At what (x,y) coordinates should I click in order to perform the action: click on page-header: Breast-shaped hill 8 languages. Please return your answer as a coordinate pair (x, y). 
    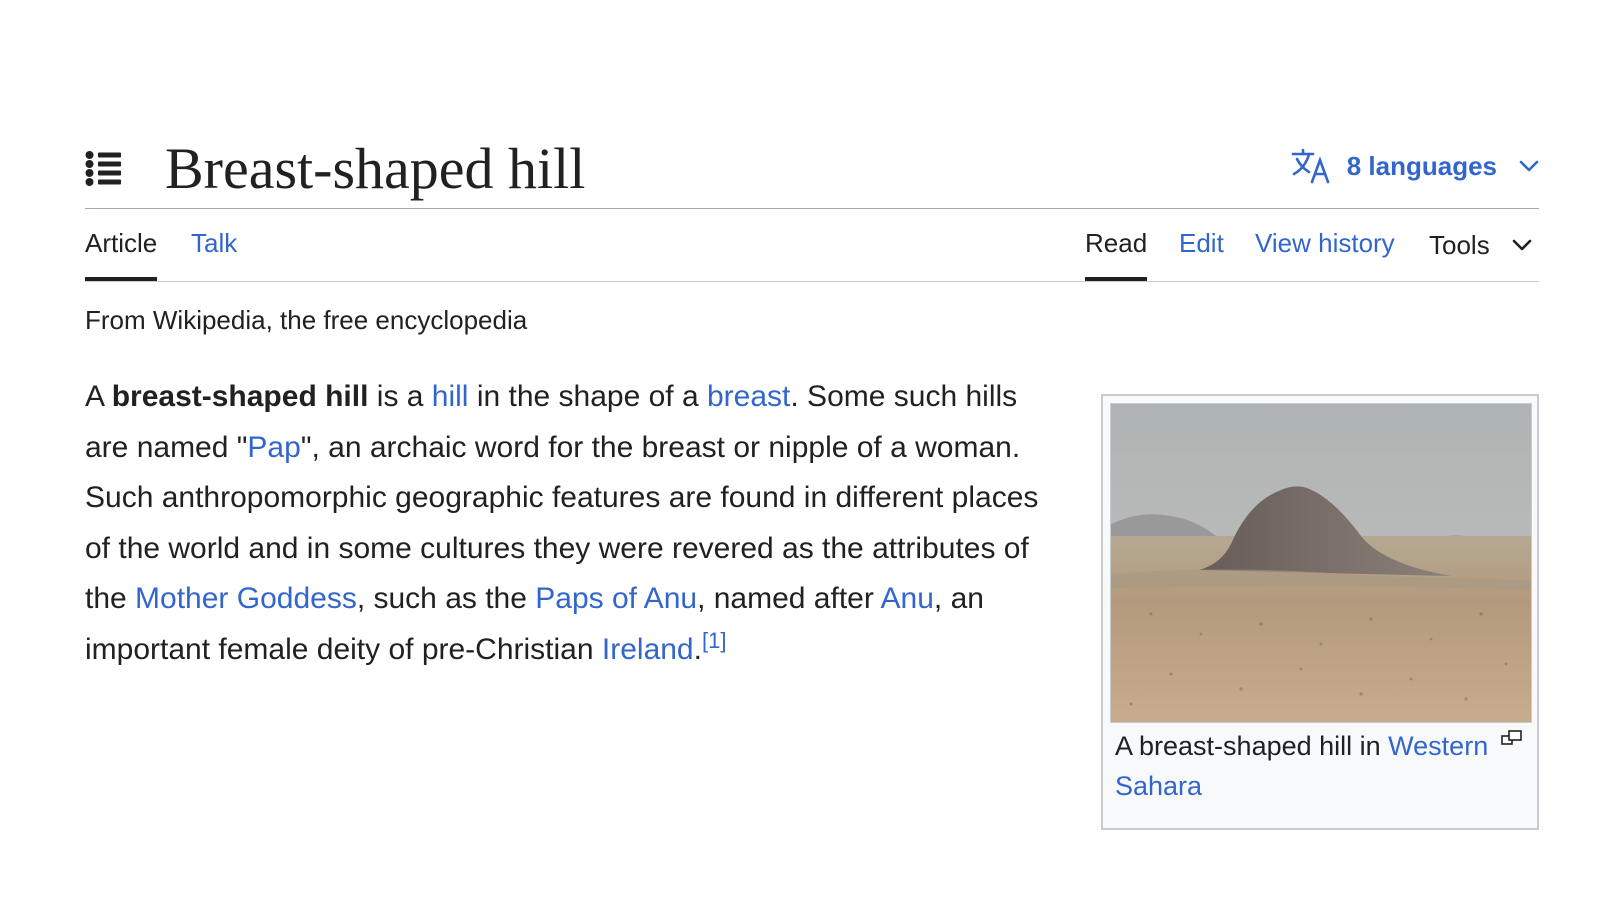
    Looking at the image, I should click on (812, 168).